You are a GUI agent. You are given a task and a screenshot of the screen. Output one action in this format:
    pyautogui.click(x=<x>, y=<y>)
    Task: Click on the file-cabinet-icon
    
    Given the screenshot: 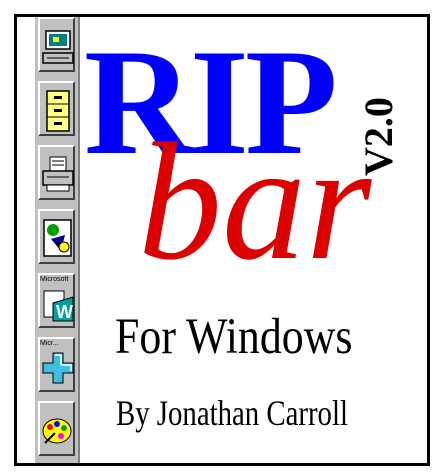 What is the action you would take?
    pyautogui.click(x=58, y=111)
    